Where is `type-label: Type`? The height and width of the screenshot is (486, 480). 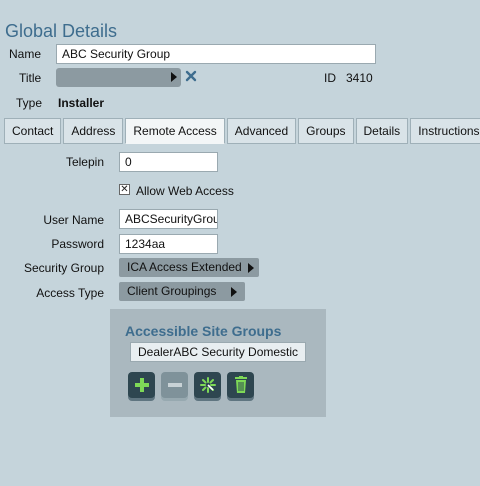
type-label: Type is located at coordinates (29, 103).